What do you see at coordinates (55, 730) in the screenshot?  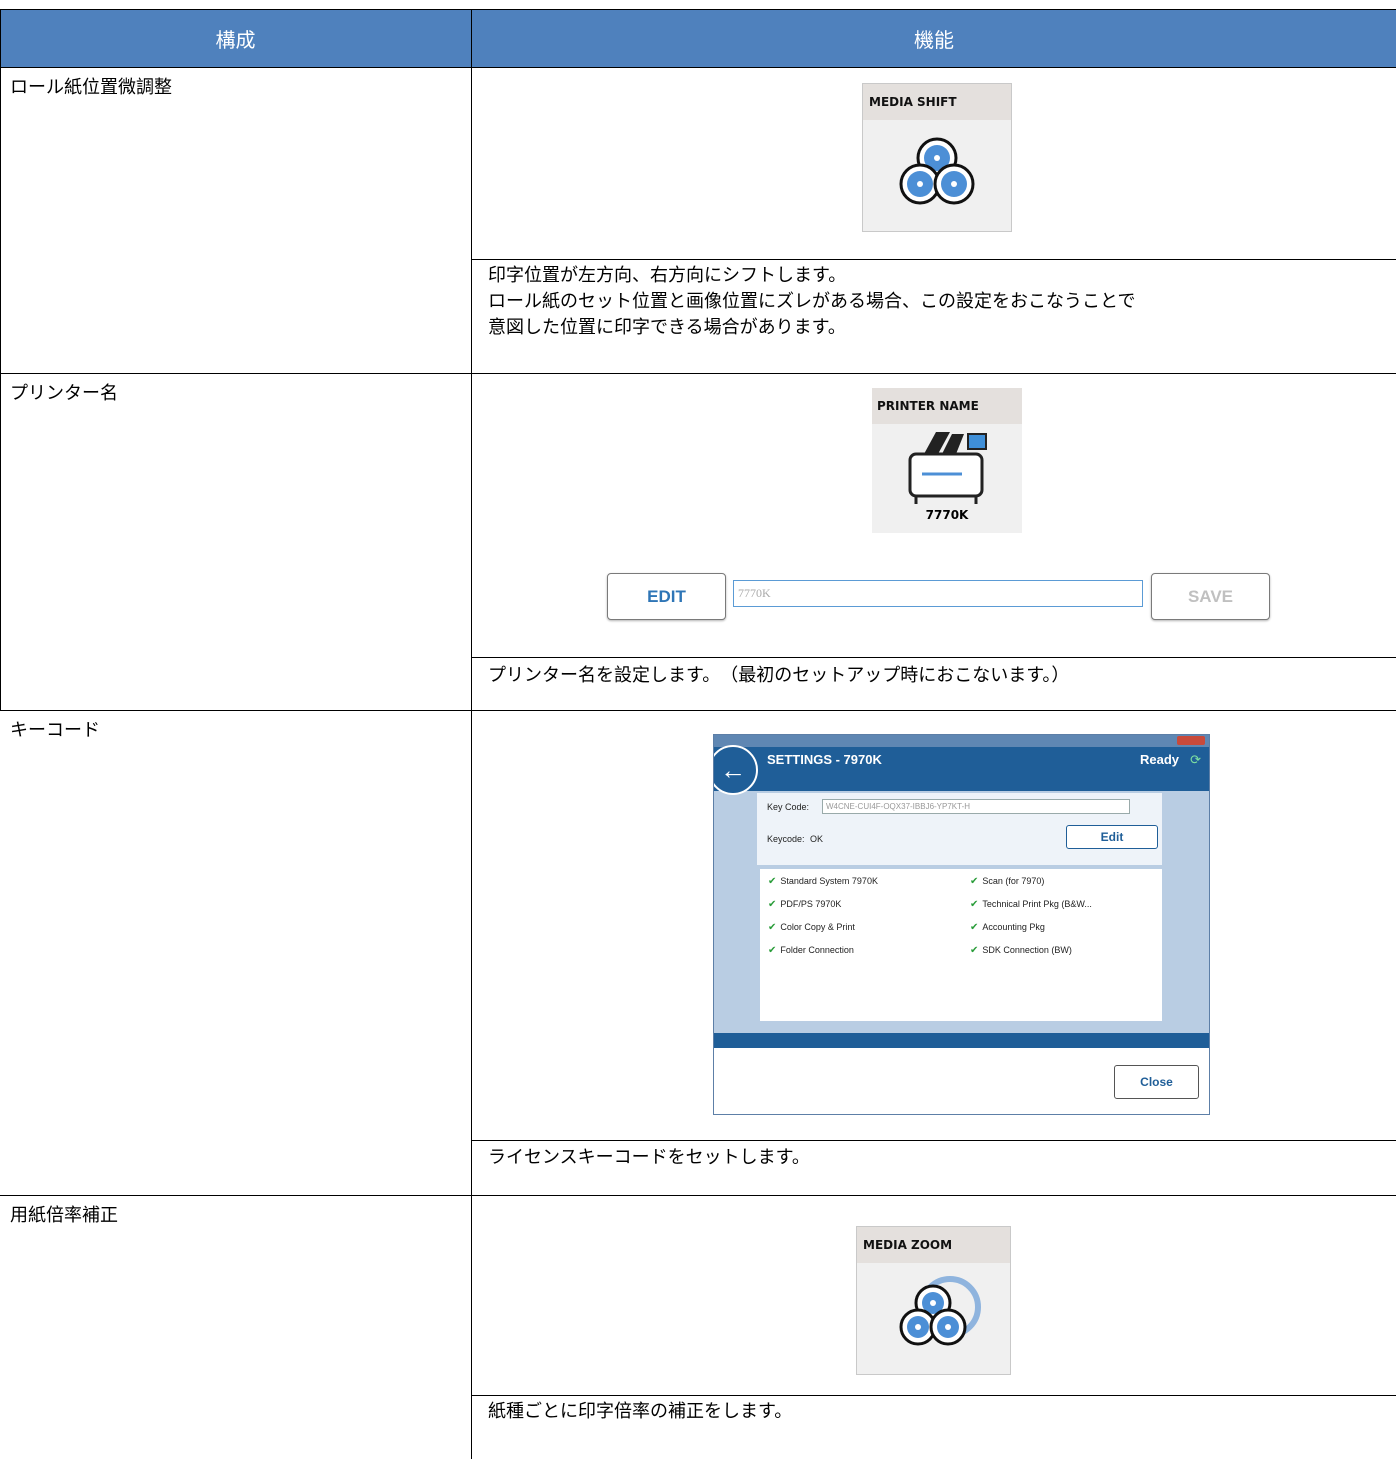 I see `row-label-keycode: キーコード` at bounding box center [55, 730].